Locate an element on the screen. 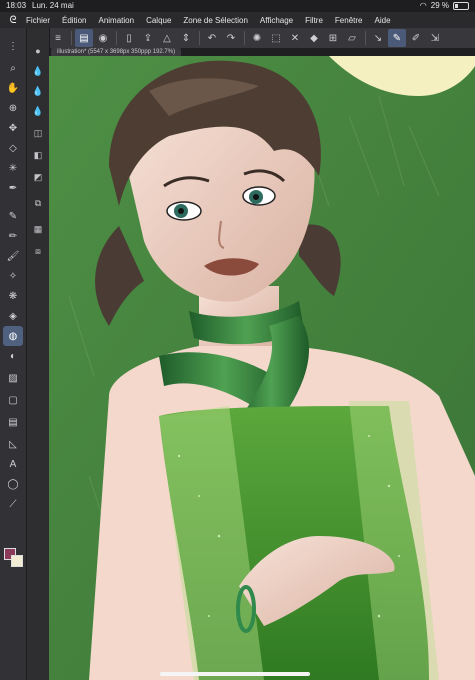 The width and height of the screenshot is (475, 680). app-logo-icon: ᘓ is located at coordinates (13, 20).